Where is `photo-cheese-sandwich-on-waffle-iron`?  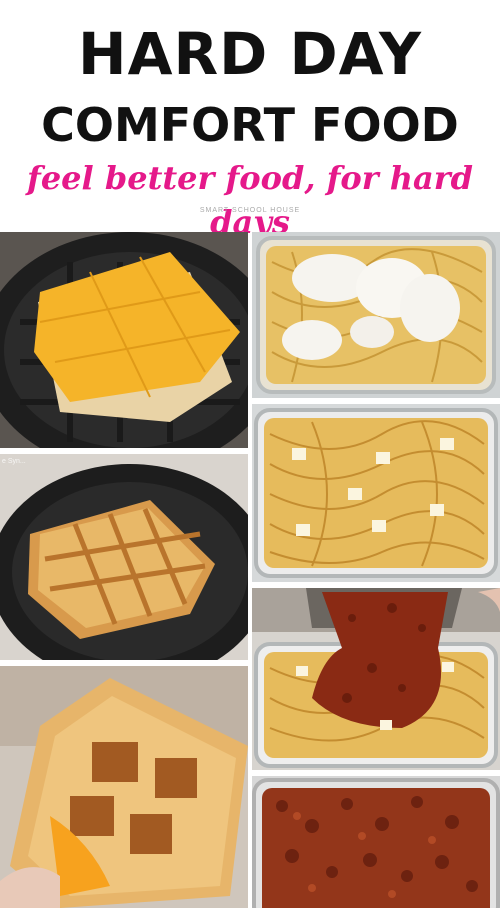 photo-cheese-sandwich-on-waffle-iron is located at coordinates (124, 340).